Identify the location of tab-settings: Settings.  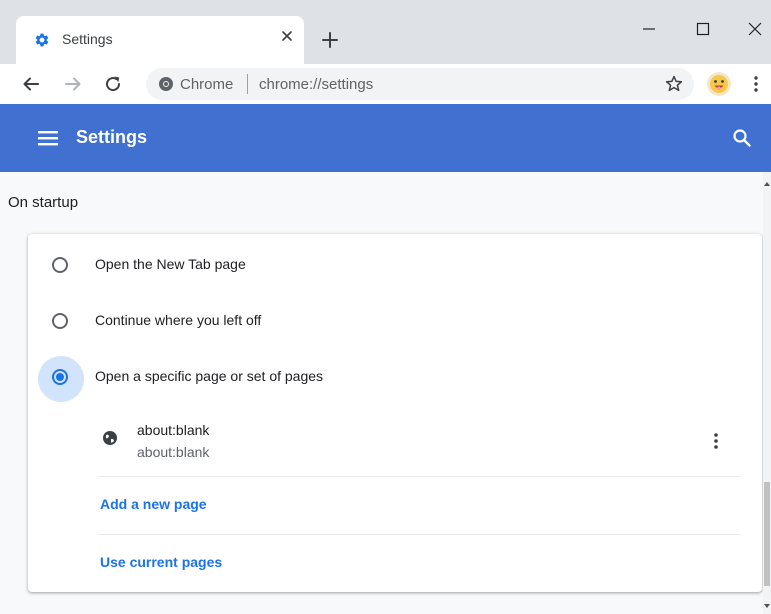
(160, 40).